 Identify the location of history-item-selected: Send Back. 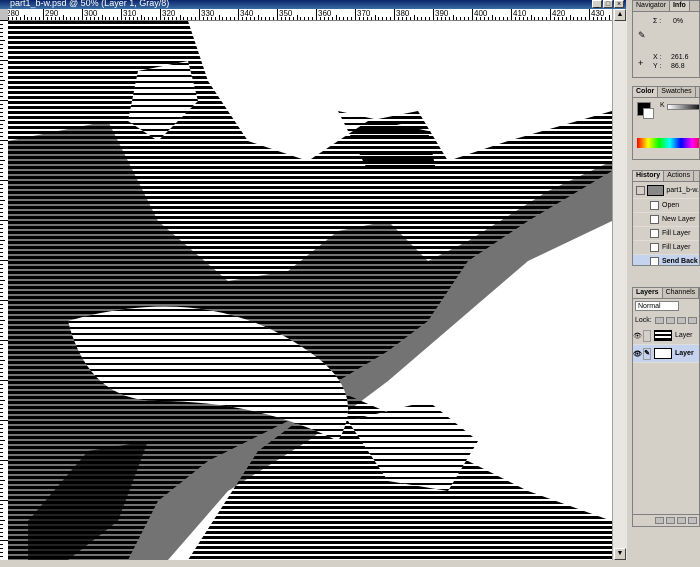
(666, 260).